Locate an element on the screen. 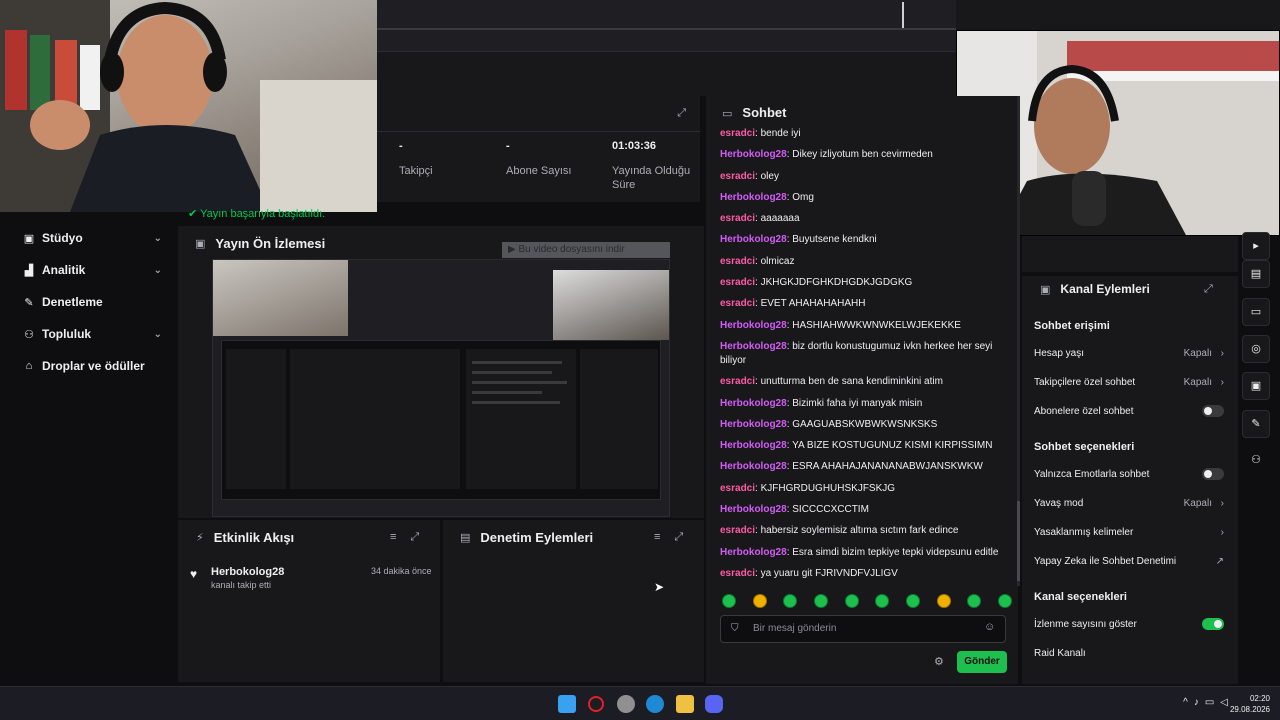 The image size is (1280, 720). timeline is located at coordinates (666, 26).